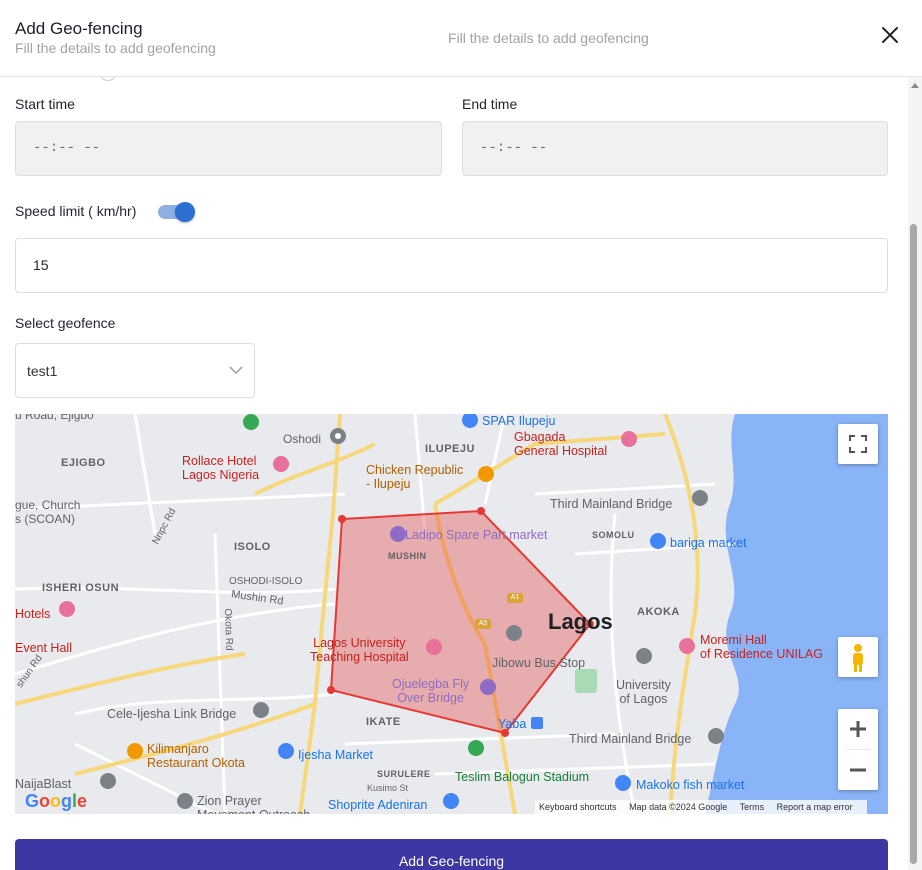 The height and width of the screenshot is (870, 922). What do you see at coordinates (611, 504) in the screenshot?
I see `poi-third-mainland-bridge-top: Third Mainland Bridge` at bounding box center [611, 504].